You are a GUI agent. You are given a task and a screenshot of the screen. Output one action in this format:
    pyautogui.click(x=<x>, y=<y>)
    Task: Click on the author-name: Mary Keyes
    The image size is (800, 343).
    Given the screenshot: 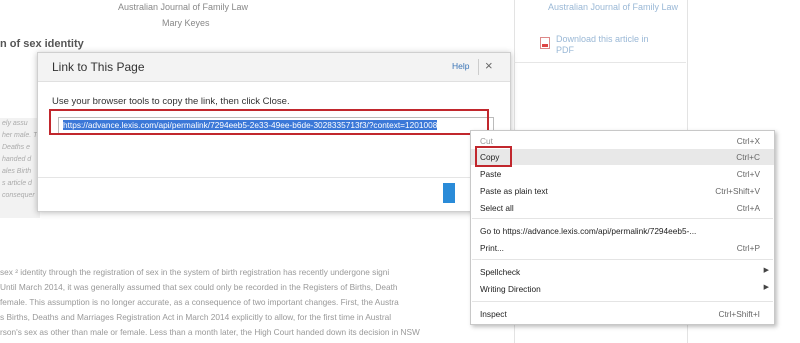 What is the action you would take?
    pyautogui.click(x=186, y=23)
    